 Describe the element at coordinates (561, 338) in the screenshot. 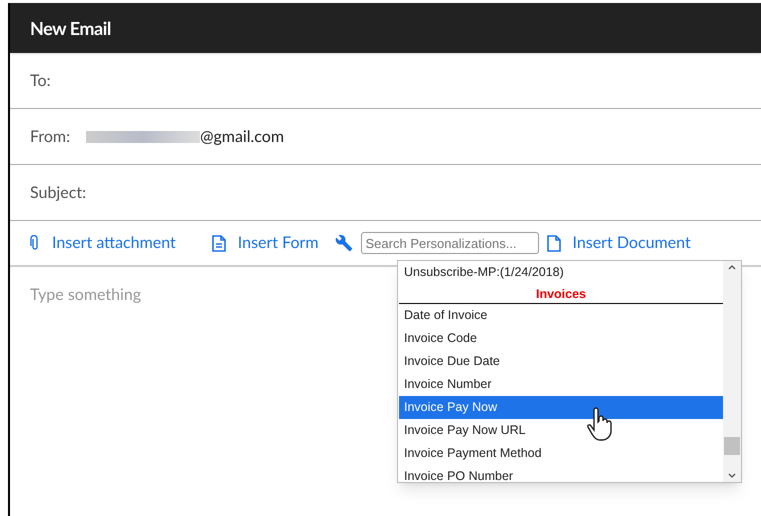

I see `dropdown-item: Invoice Code` at that location.